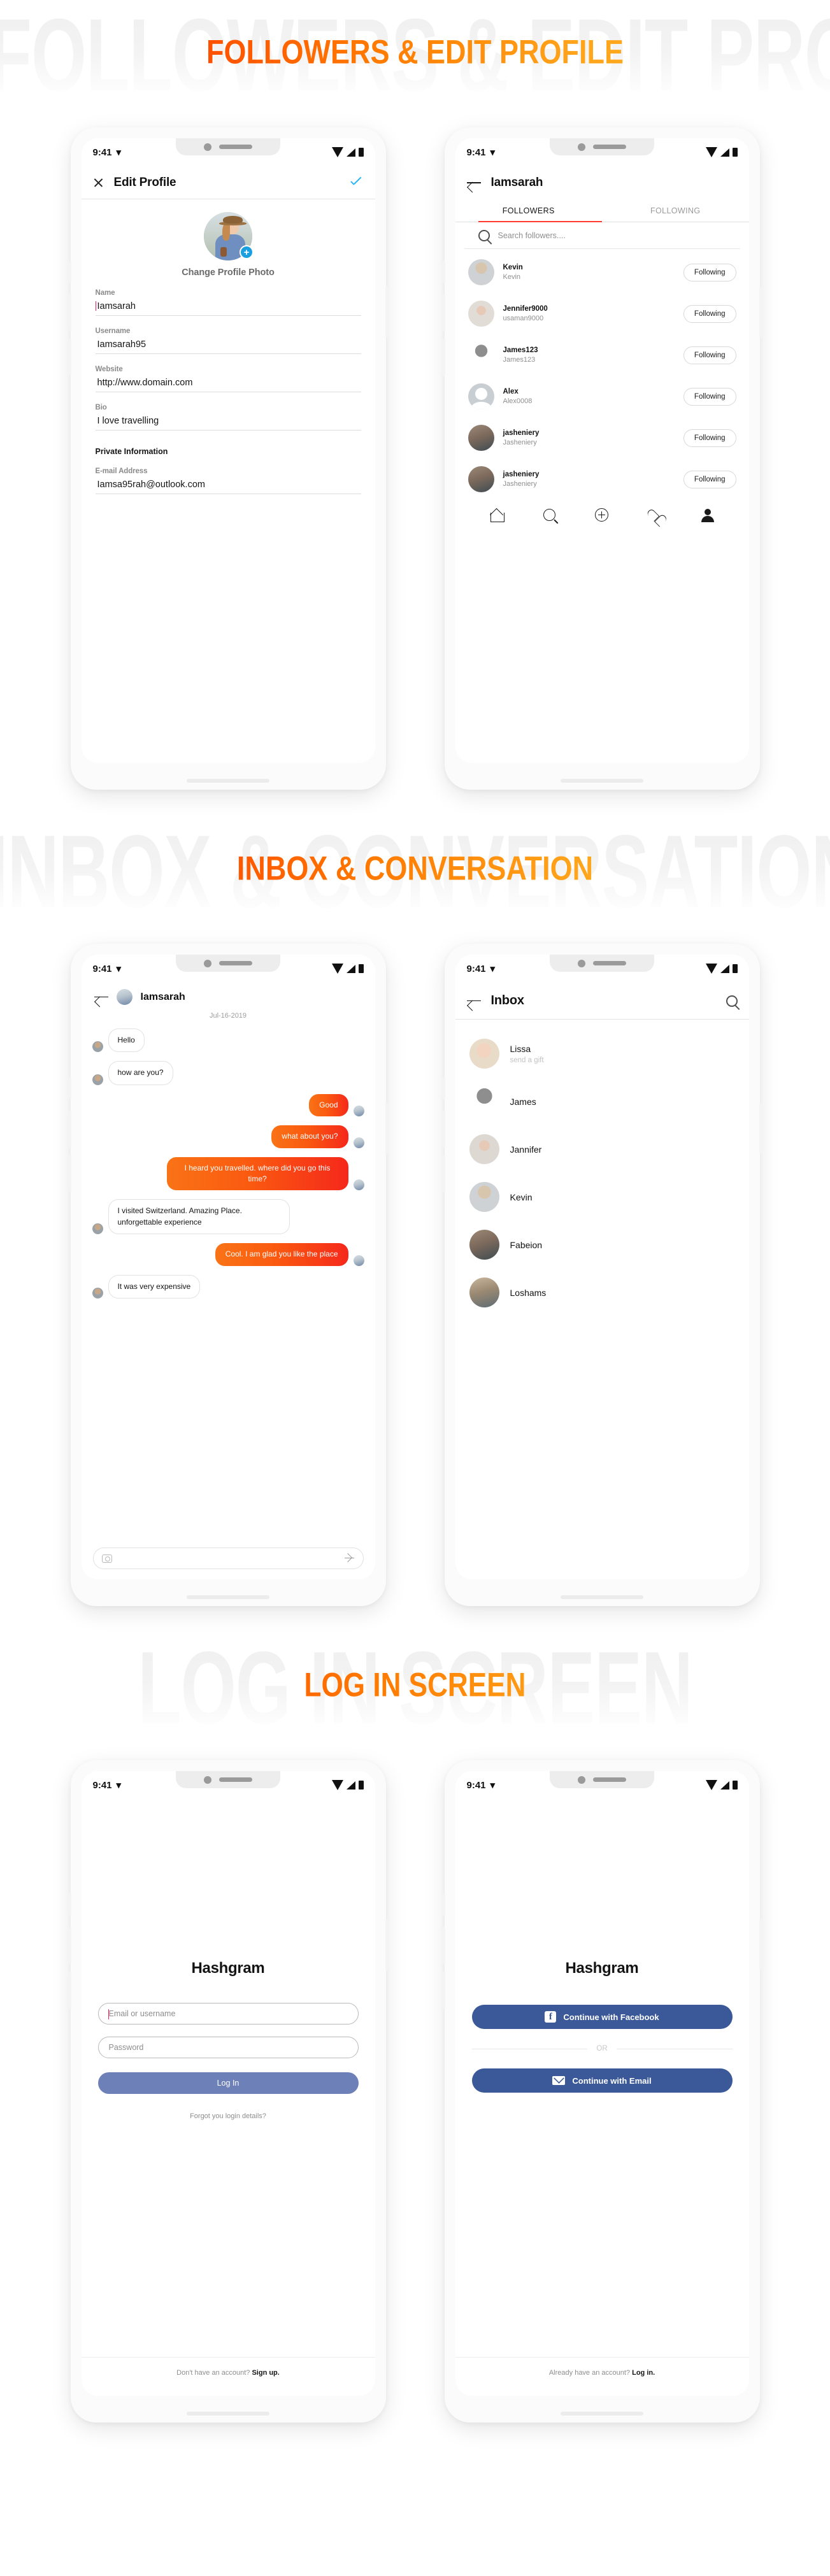 This screenshot has width=830, height=2576. I want to click on field-label: Username, so click(113, 331).